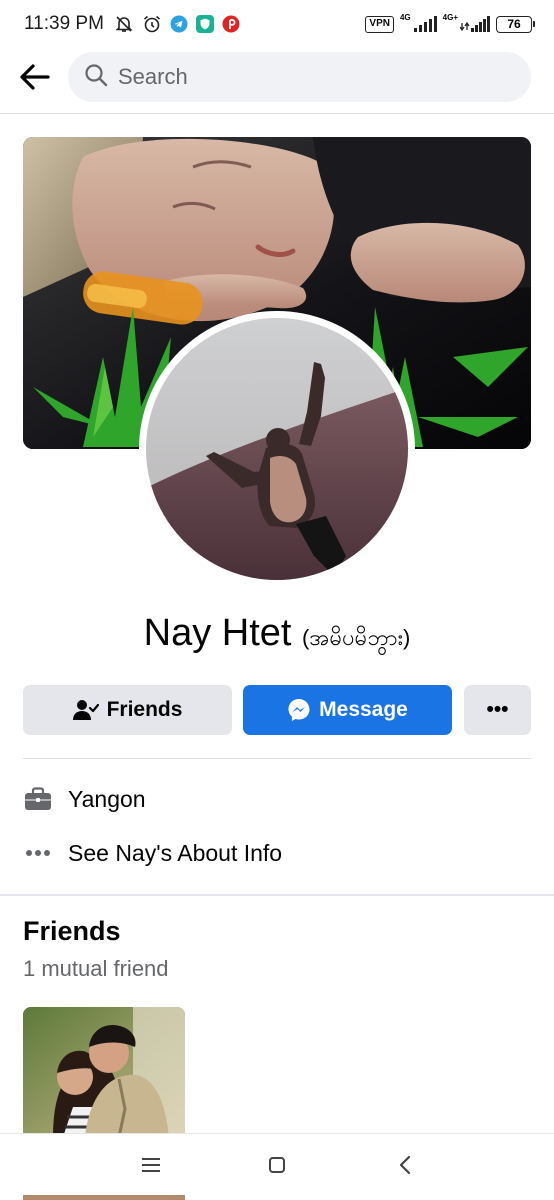  What do you see at coordinates (152, 24) in the screenshot?
I see `alarm-clock-icon` at bounding box center [152, 24].